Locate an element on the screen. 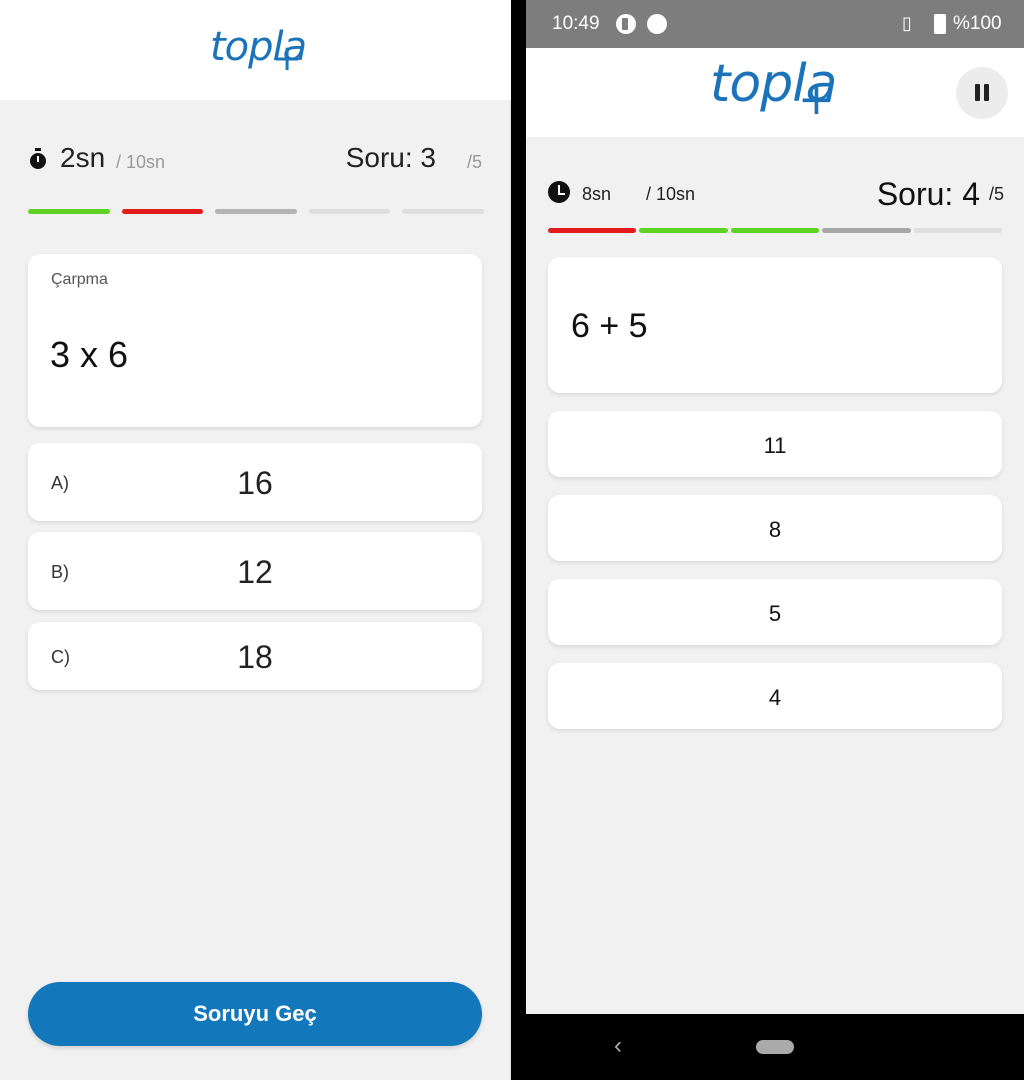 The width and height of the screenshot is (1024, 1080). answer-option-3: 5 is located at coordinates (775, 612).